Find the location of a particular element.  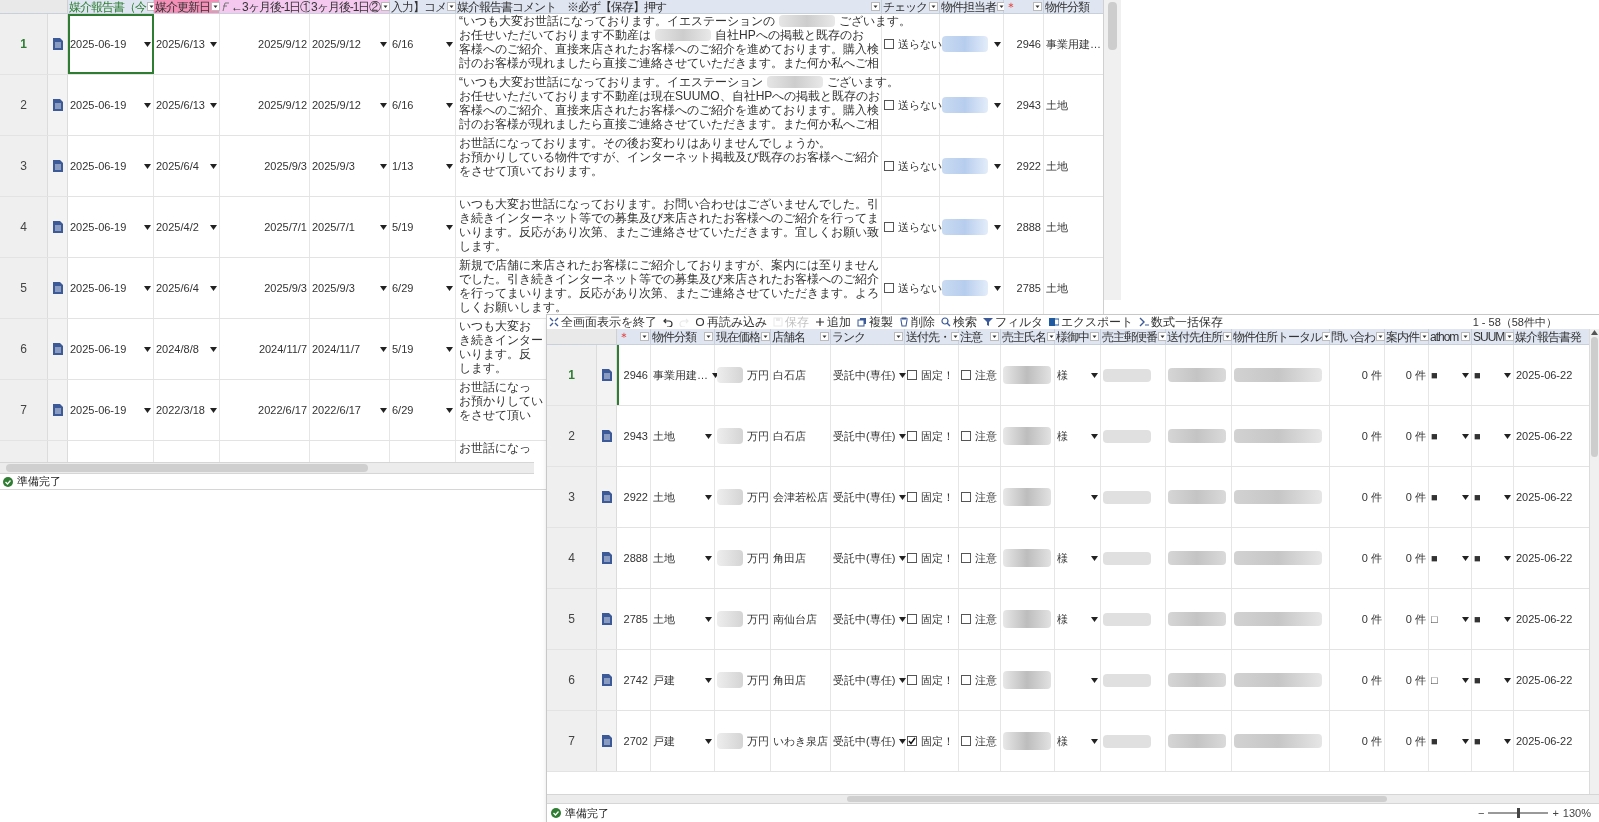

dropdown-cell: 2022/6/17 is located at coordinates (350, 410).